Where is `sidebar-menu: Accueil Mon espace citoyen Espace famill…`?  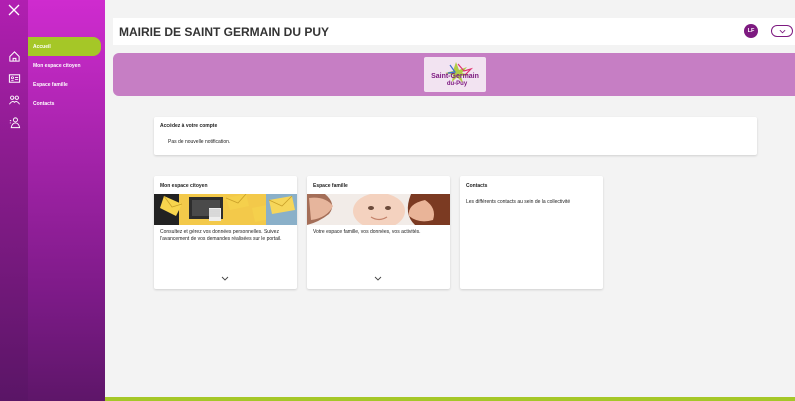
sidebar-menu: Accueil Mon espace citoyen Espace famill… is located at coordinates (66, 200).